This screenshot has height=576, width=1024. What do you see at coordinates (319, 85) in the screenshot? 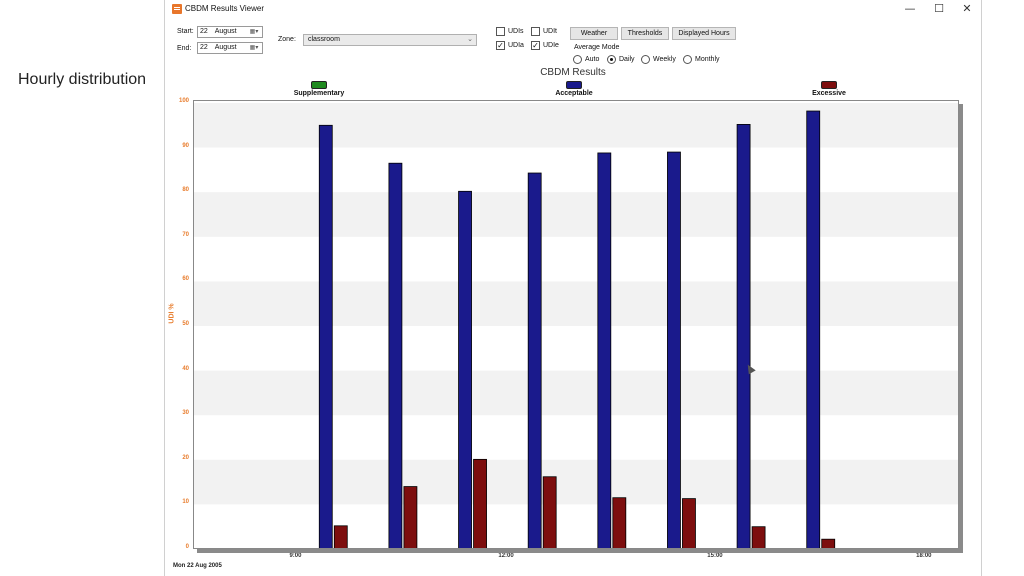
I see `legend-swatch-supplementary` at bounding box center [319, 85].